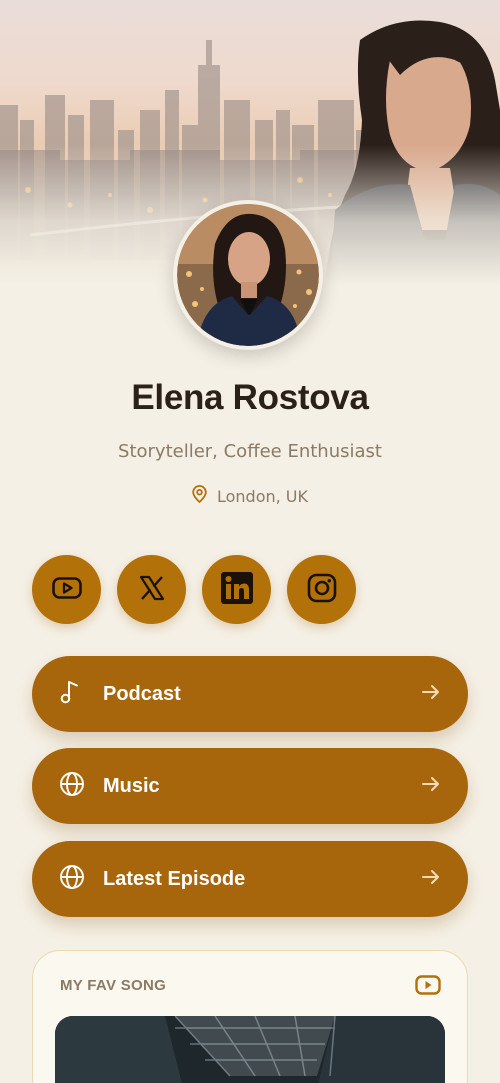  I want to click on x-button, so click(151, 589).